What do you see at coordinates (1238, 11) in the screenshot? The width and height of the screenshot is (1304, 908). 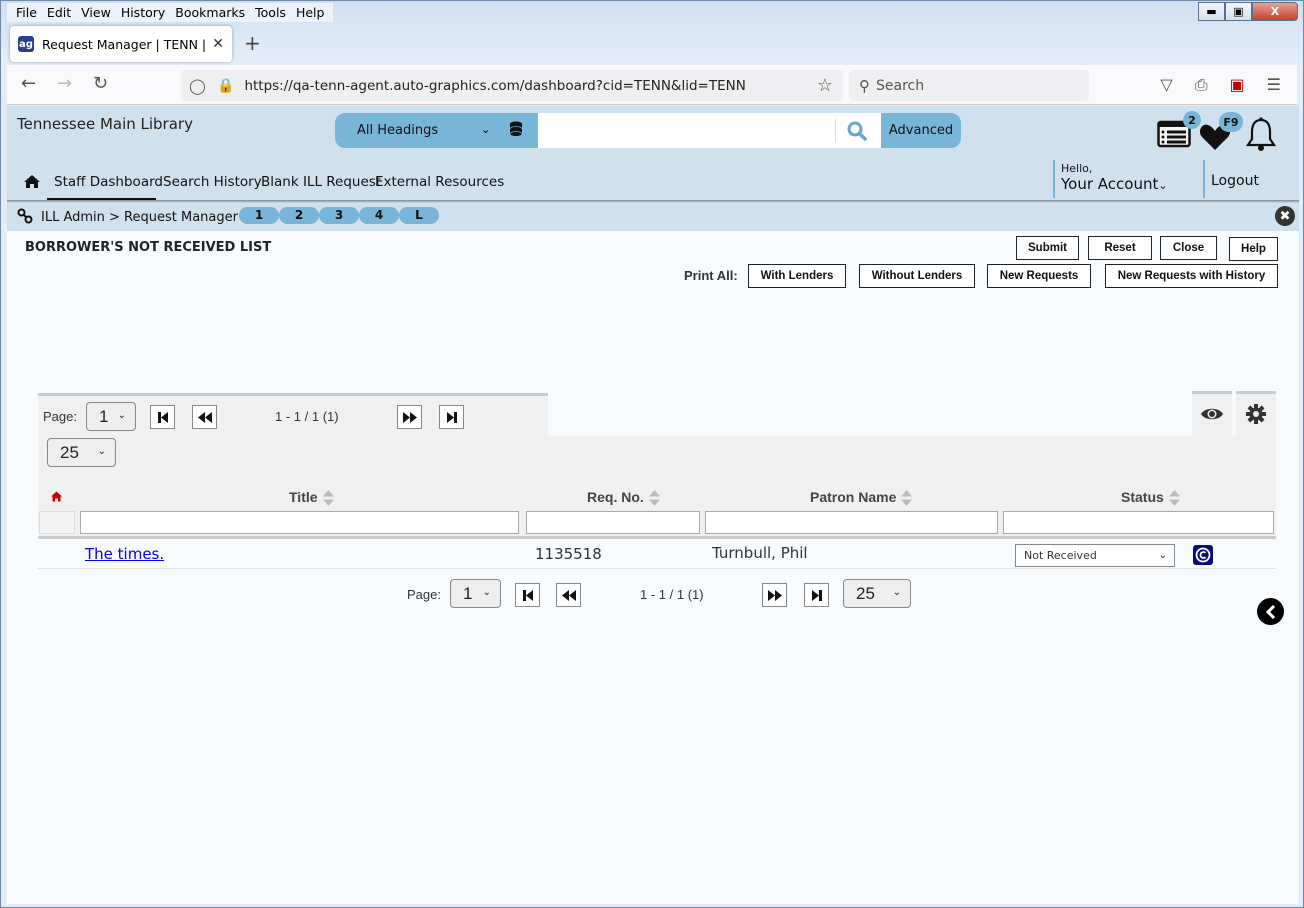 I see `maximize-button: ▣` at bounding box center [1238, 11].